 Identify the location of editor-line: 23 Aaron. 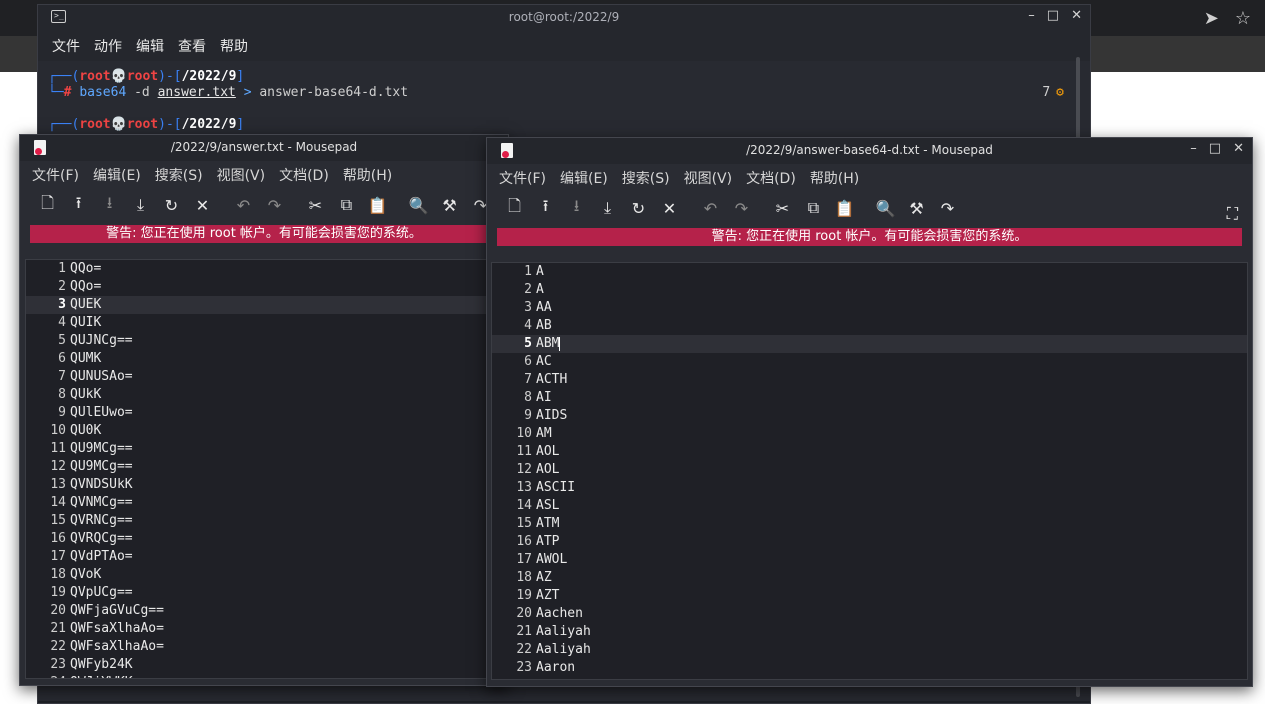
(869, 668).